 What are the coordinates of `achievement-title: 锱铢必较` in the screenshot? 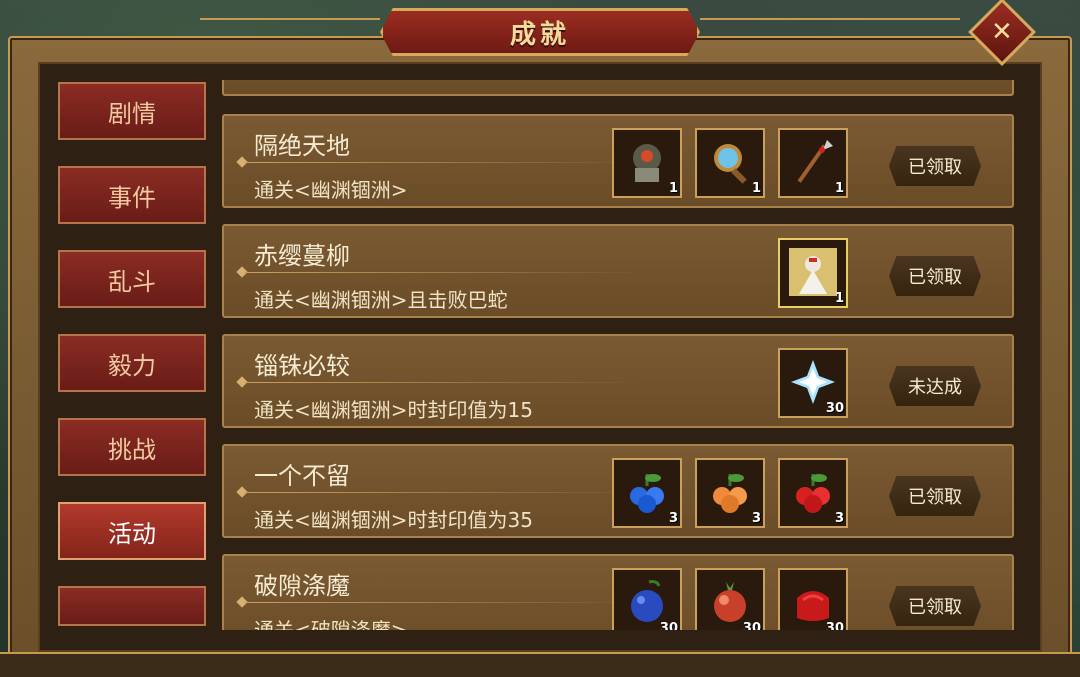 It's located at (302, 366).